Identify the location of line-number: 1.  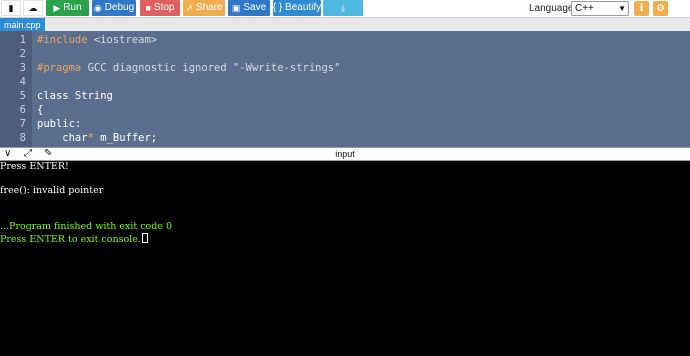
(22, 40).